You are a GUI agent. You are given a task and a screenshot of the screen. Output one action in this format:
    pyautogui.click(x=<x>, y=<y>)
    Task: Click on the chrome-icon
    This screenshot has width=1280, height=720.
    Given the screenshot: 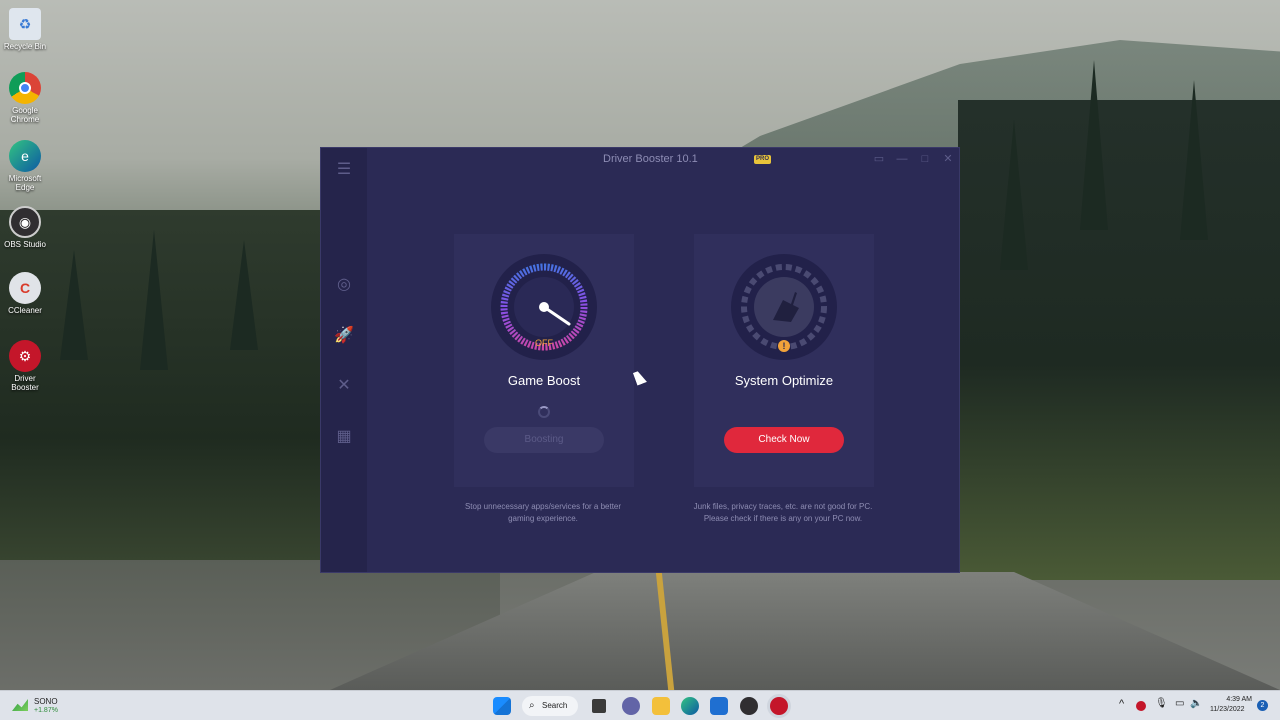 What is the action you would take?
    pyautogui.click(x=25, y=88)
    